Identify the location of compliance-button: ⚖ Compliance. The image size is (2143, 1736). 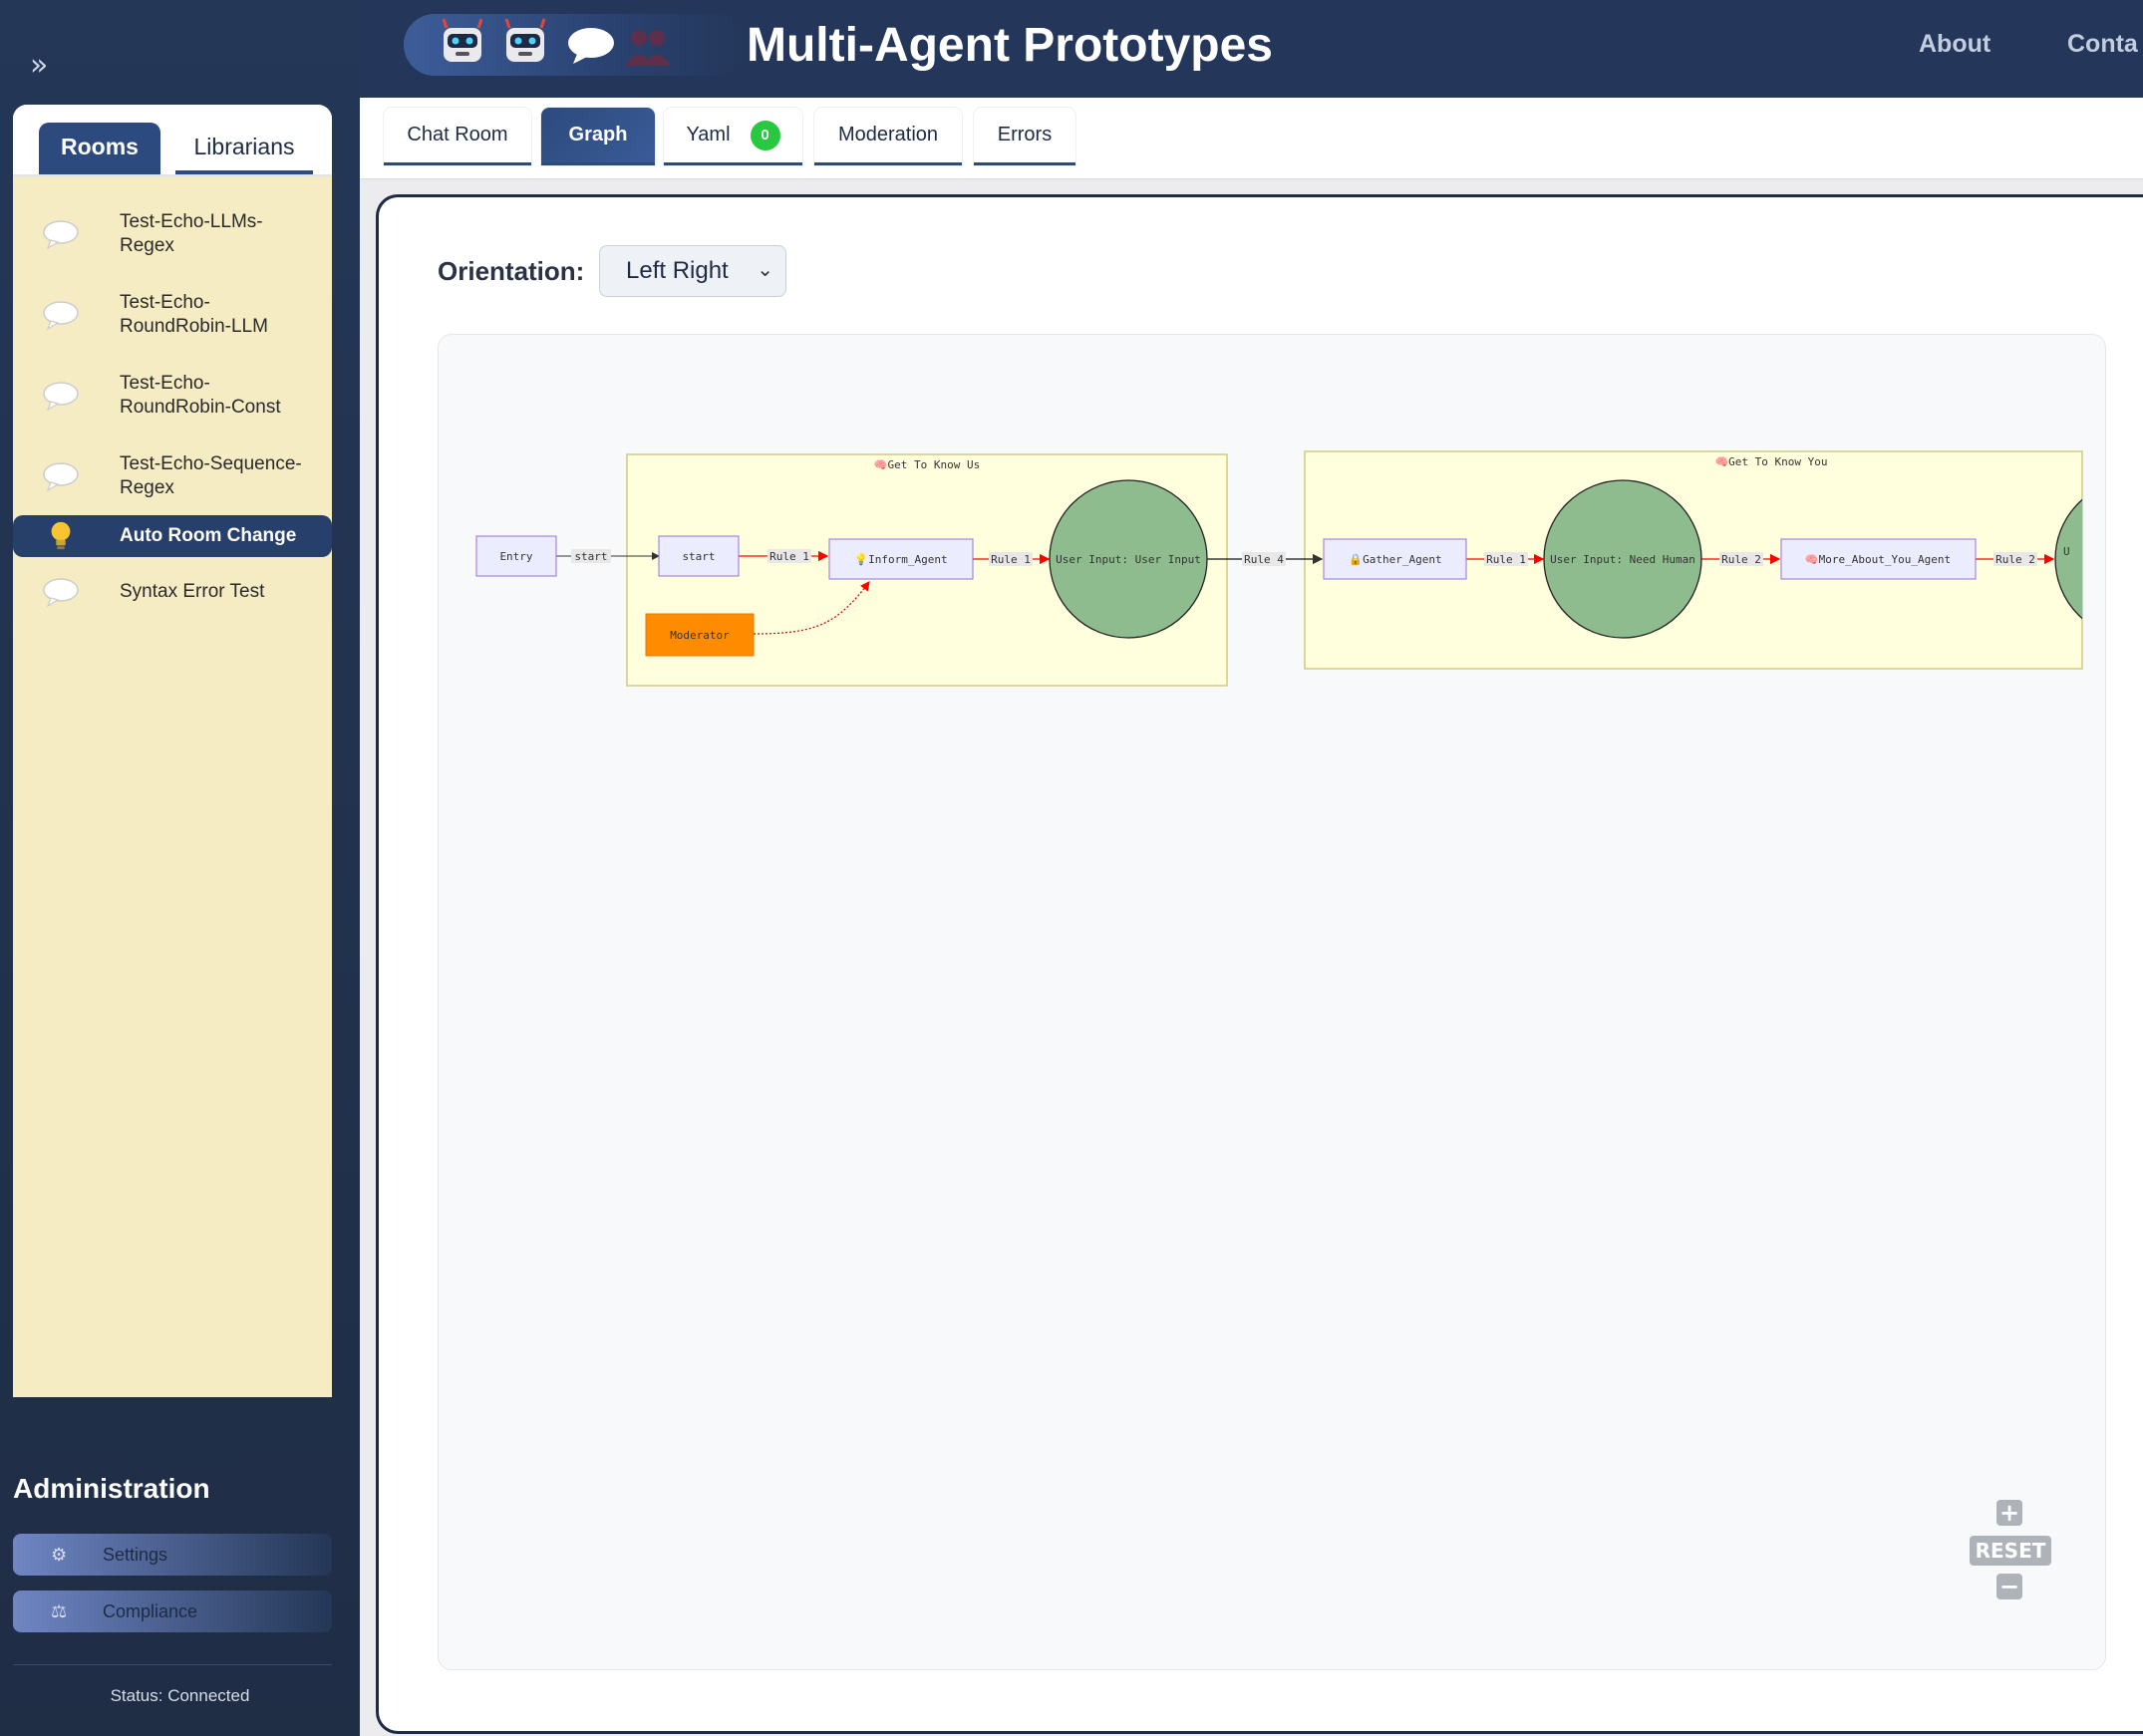
(172, 1611).